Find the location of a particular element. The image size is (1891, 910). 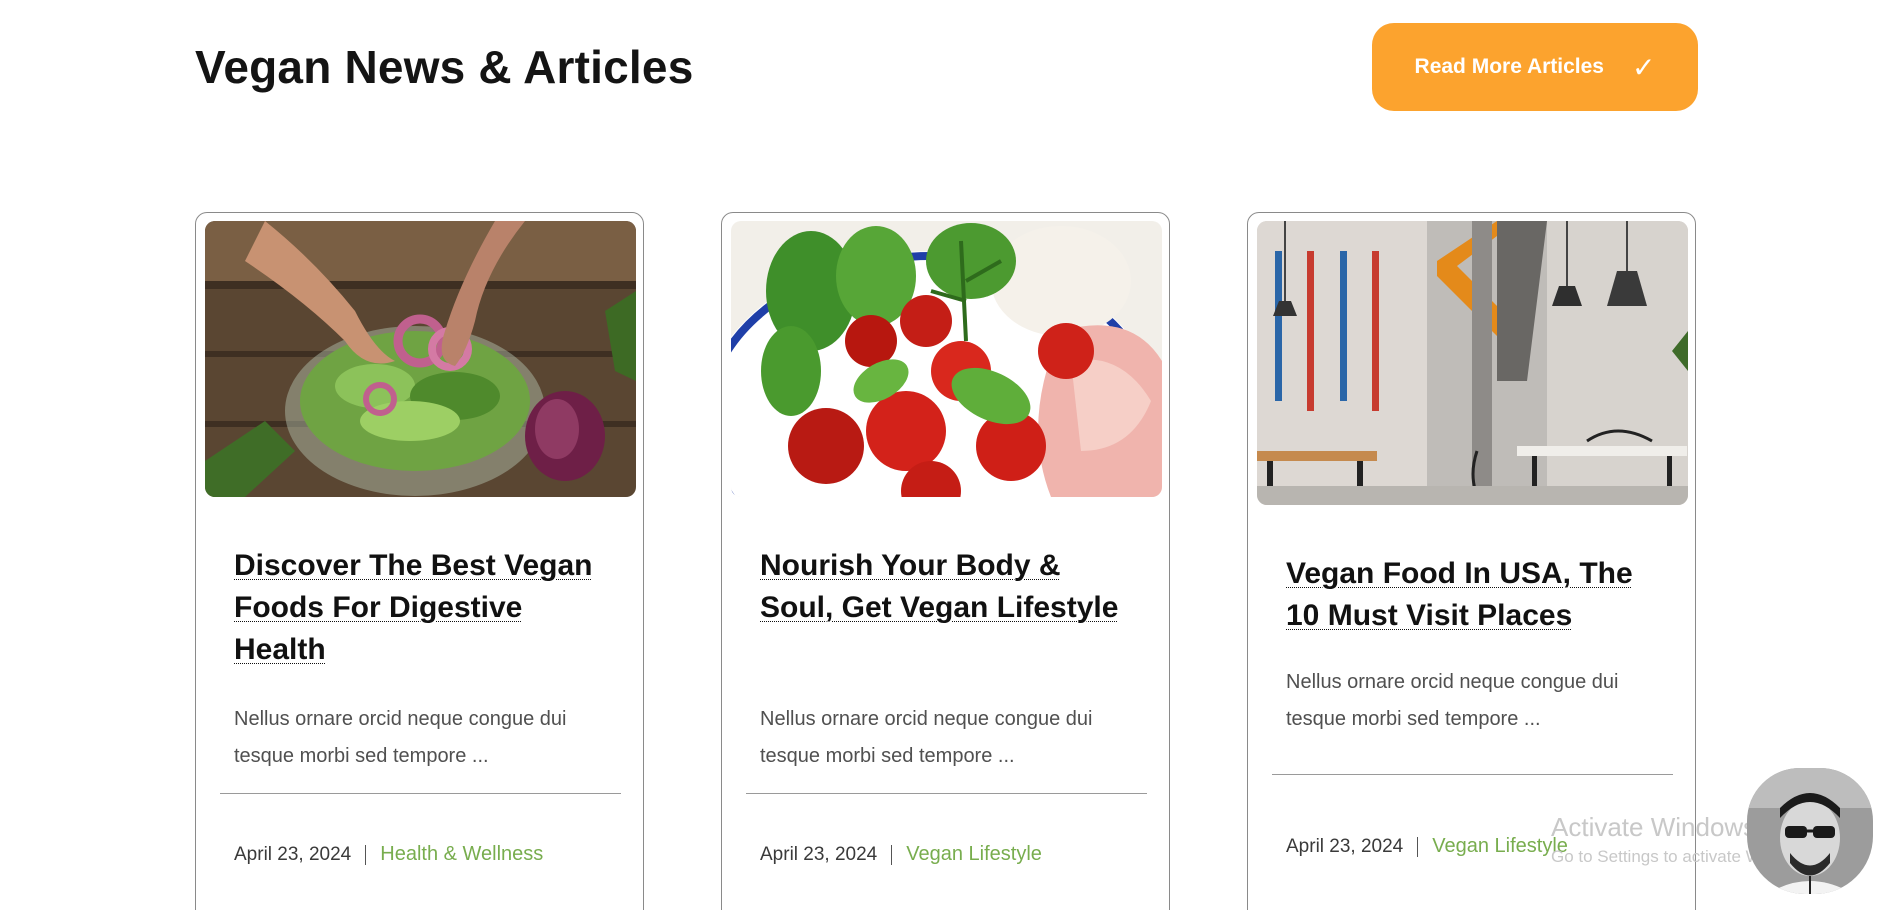

restaurant-image is located at coordinates (1472, 363).